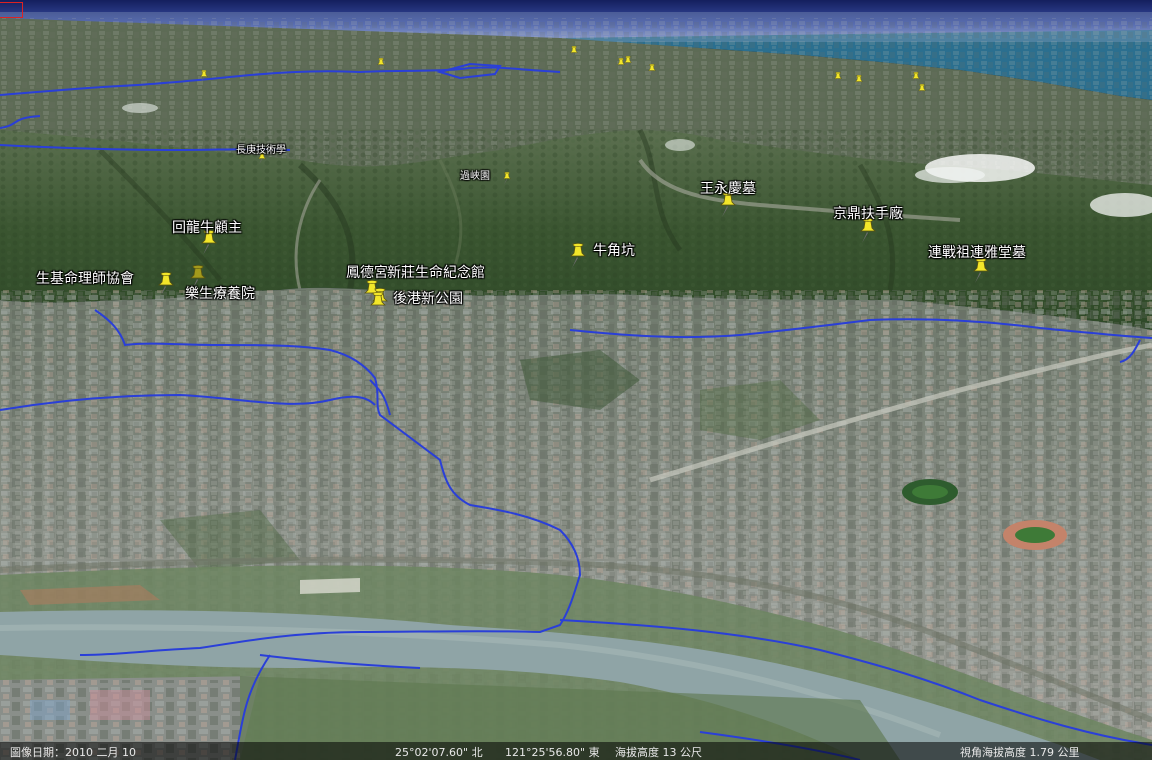 Image resolution: width=1152 pixels, height=760 pixels. I want to click on eye-altitude-readout: 視角海拔高度 1.79 公里, so click(1020, 752).